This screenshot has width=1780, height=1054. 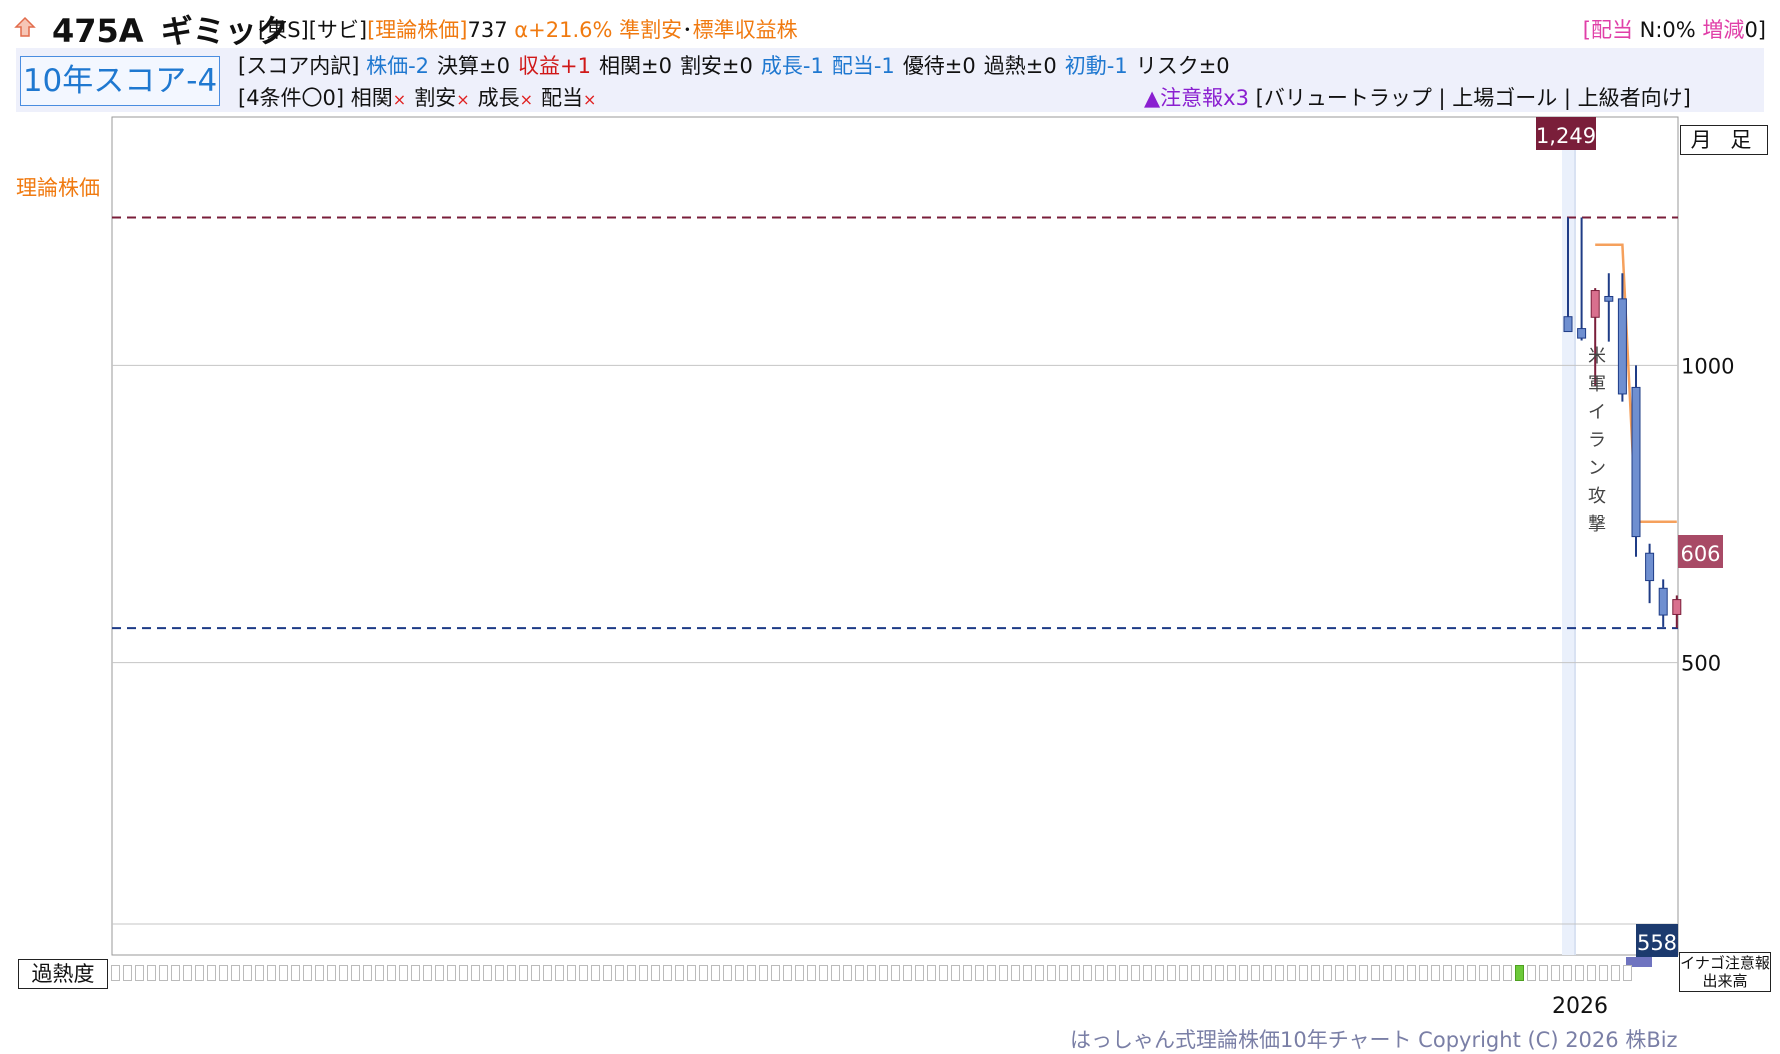 What do you see at coordinates (1636, 383) in the screenshot?
I see `theory-price-line` at bounding box center [1636, 383].